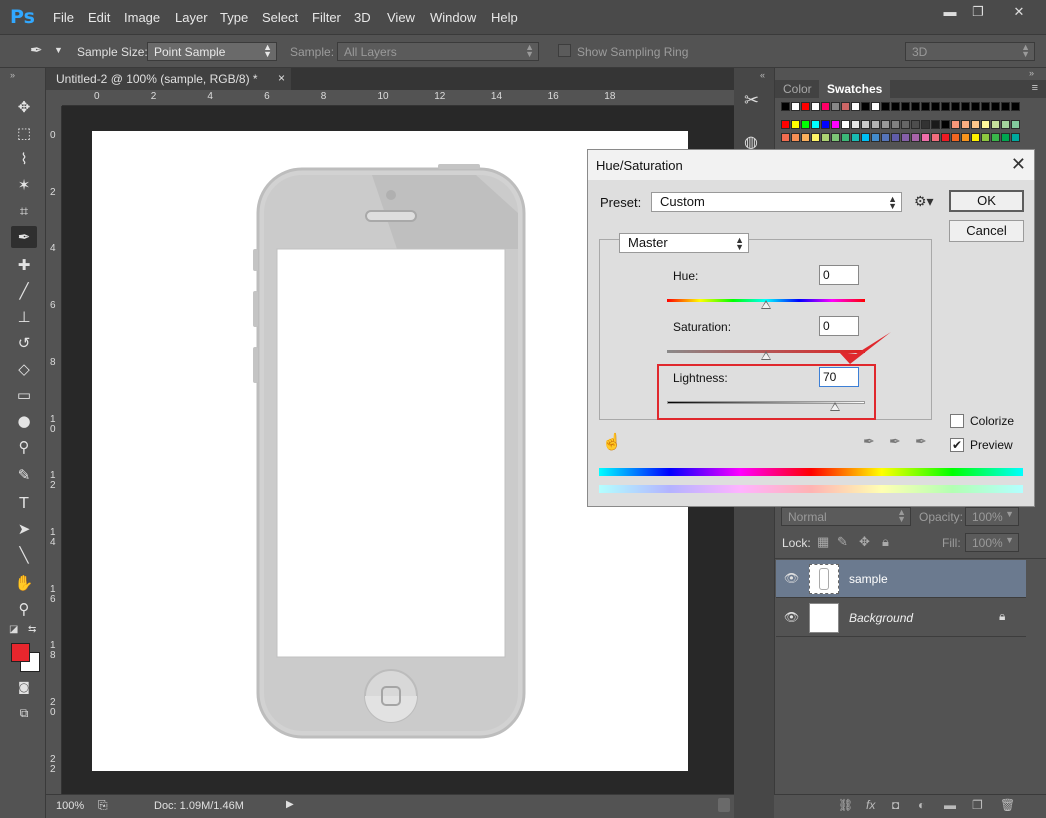 This screenshot has height=818, width=1046. I want to click on close-tab-icon: ×, so click(281, 78).